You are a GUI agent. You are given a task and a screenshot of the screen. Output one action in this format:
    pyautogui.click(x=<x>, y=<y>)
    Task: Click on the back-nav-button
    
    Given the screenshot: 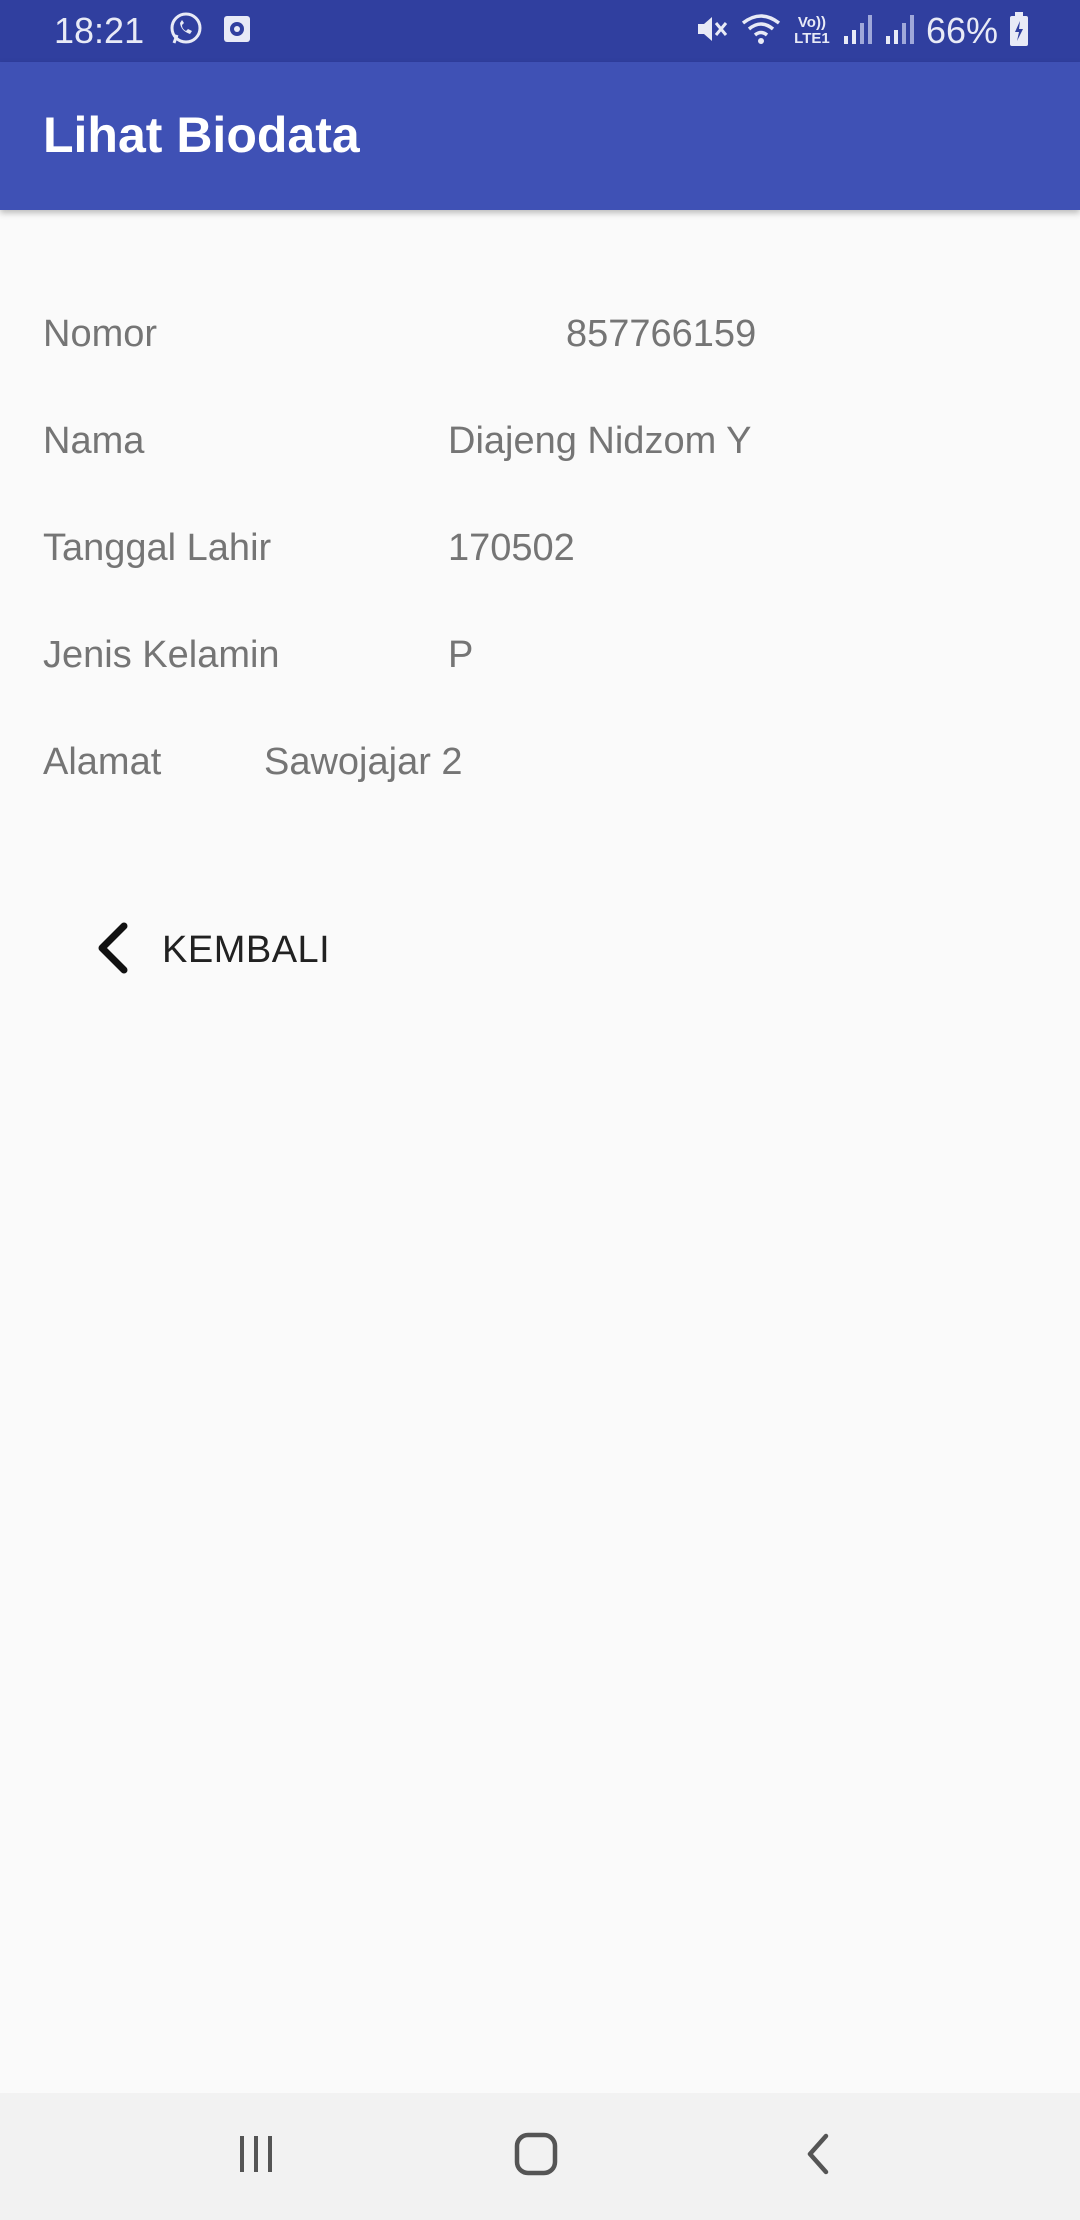 What is the action you would take?
    pyautogui.click(x=818, y=2156)
    